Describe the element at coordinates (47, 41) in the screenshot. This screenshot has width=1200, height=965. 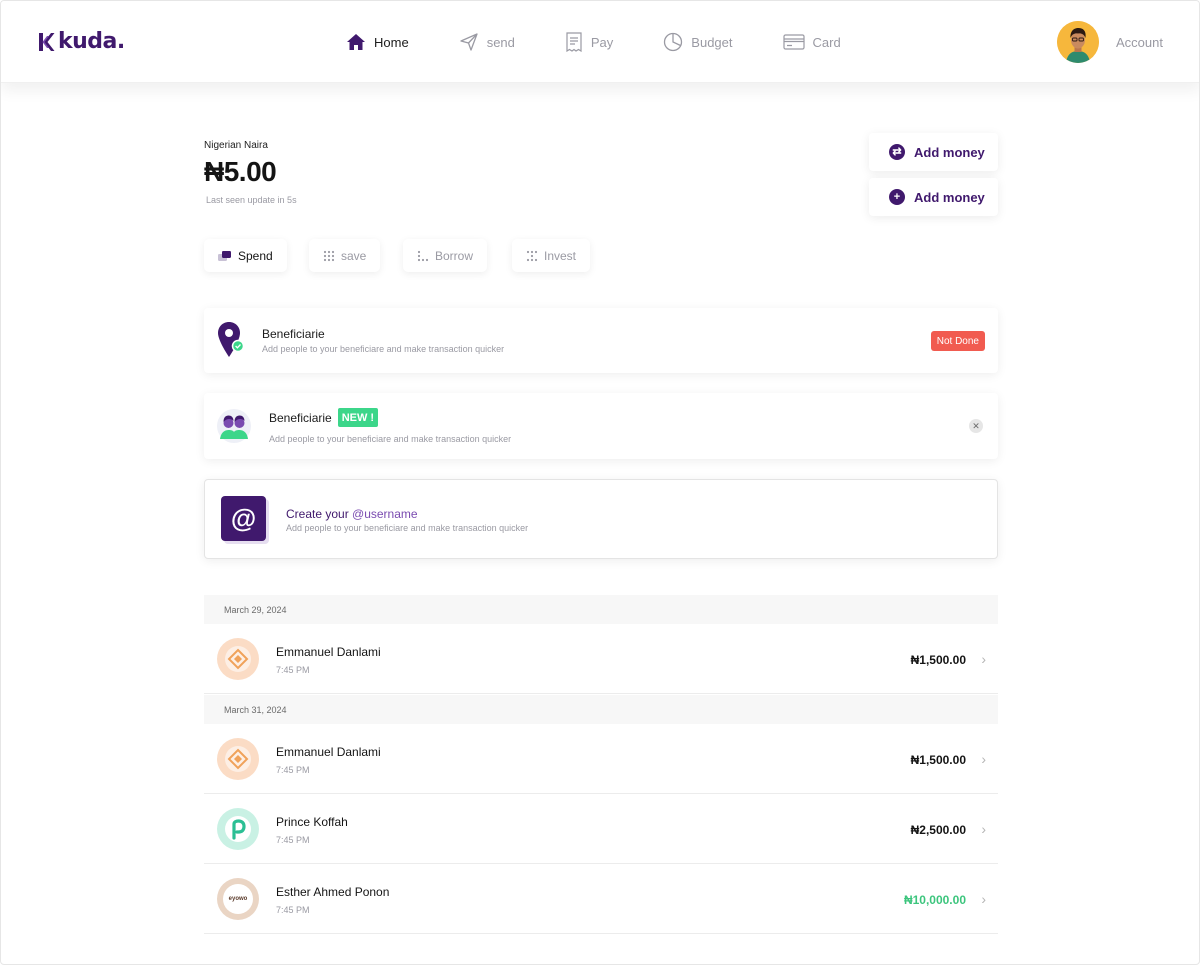
I see `kuda-k-mark-icon` at that location.